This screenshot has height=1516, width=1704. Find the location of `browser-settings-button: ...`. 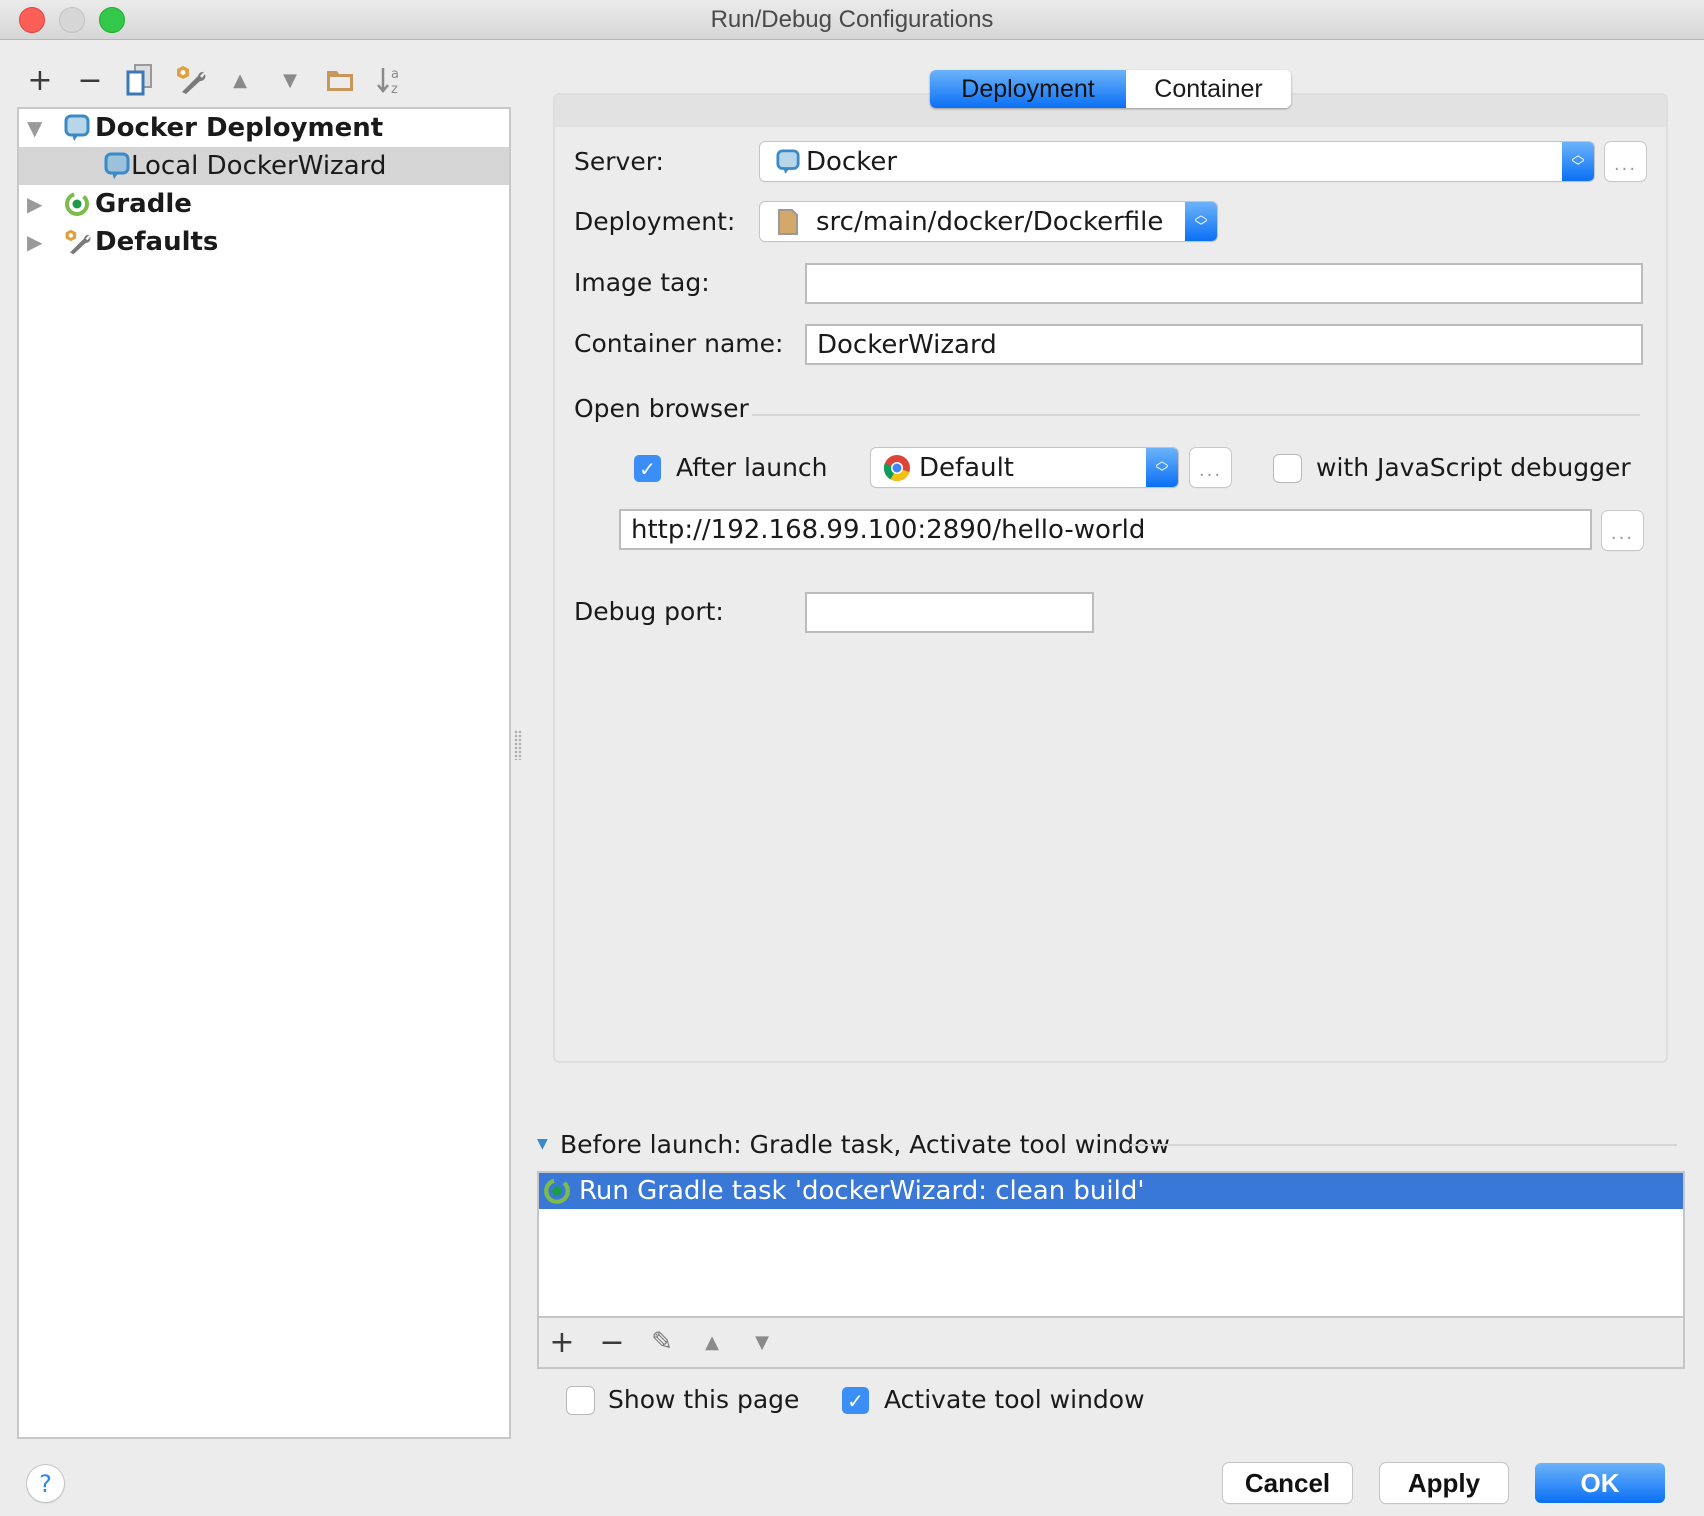

browser-settings-button: ... is located at coordinates (1210, 467).